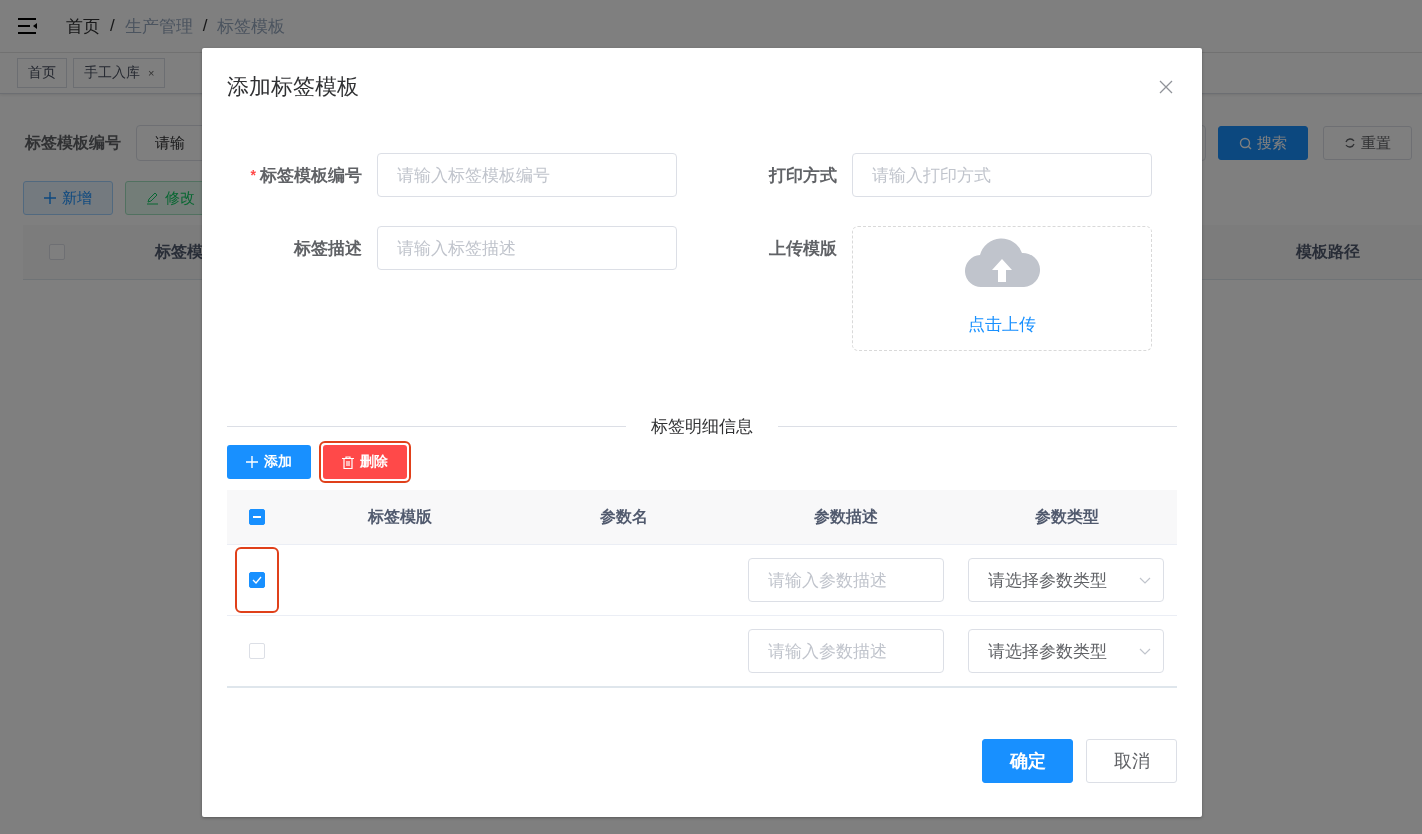 This screenshot has width=1422, height=834. I want to click on field-label: 标签模板编号, so click(311, 175).